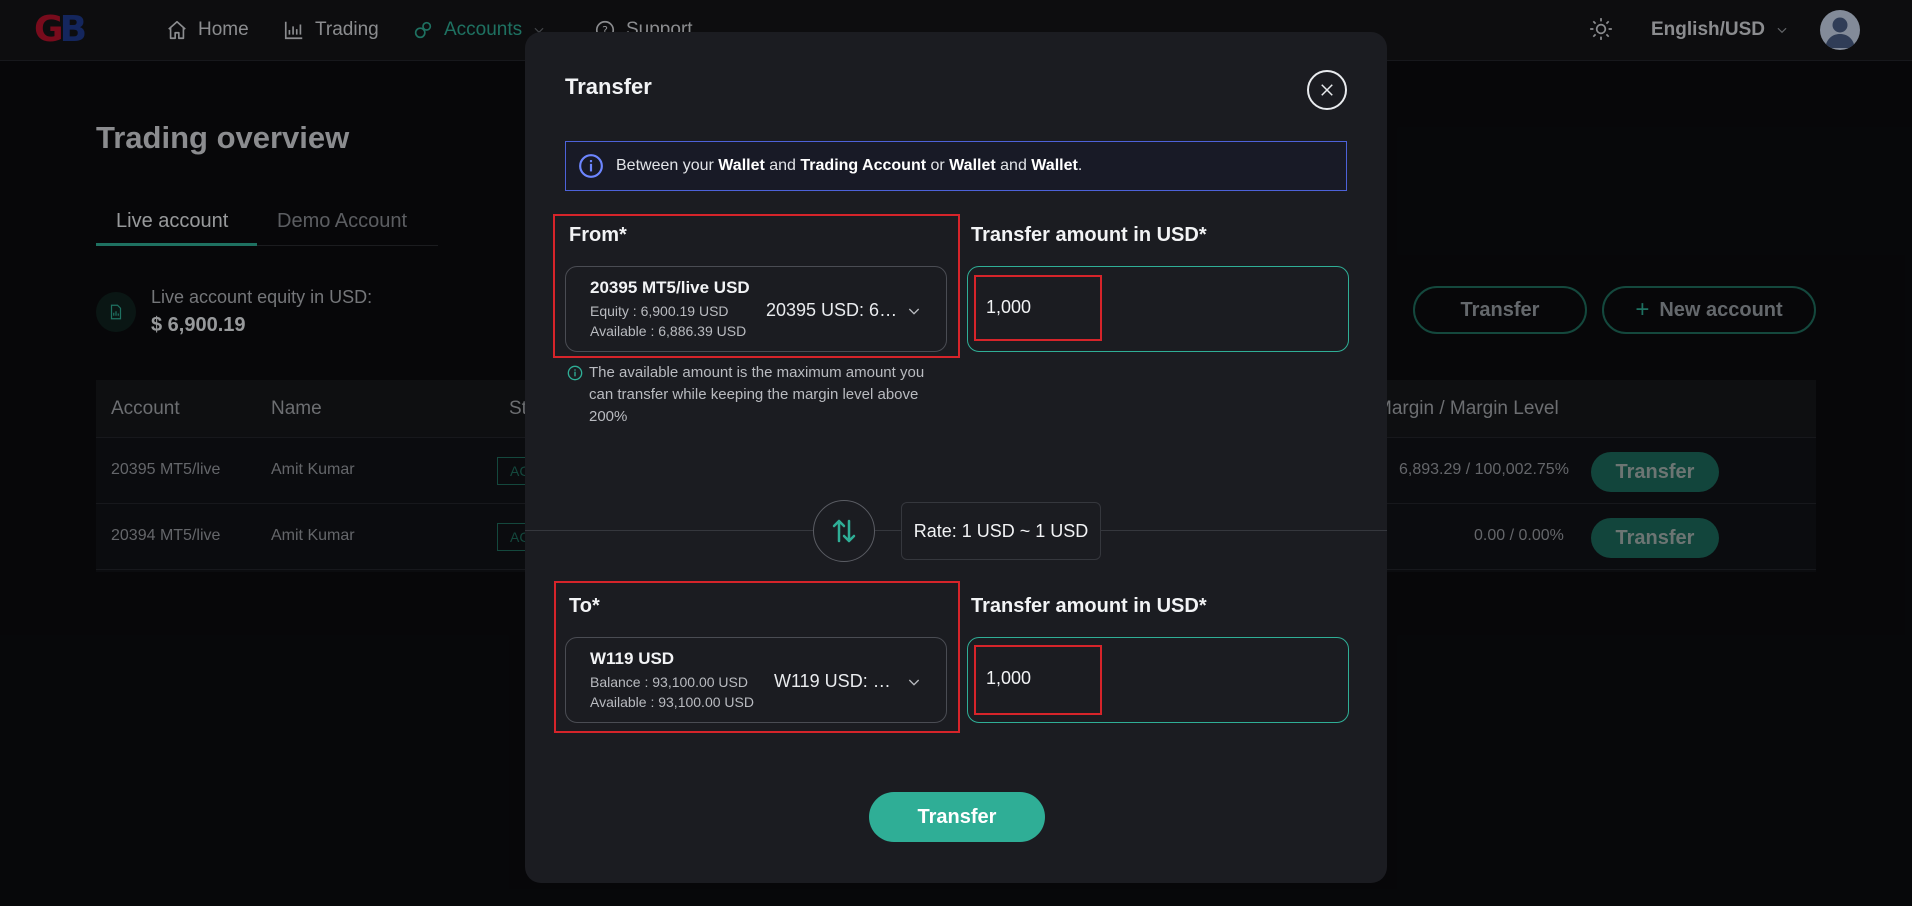 The width and height of the screenshot is (1912, 906). Describe the element at coordinates (1089, 235) in the screenshot. I see `from-amount-label: Transfer amount in USD*` at that location.